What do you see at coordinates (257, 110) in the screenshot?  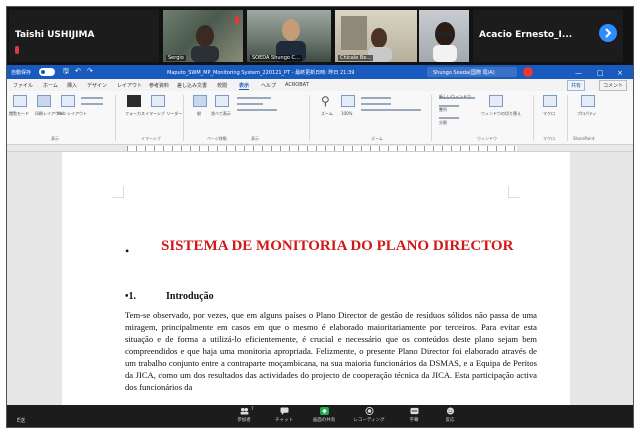 I see `navigation-pane-option` at bounding box center [257, 110].